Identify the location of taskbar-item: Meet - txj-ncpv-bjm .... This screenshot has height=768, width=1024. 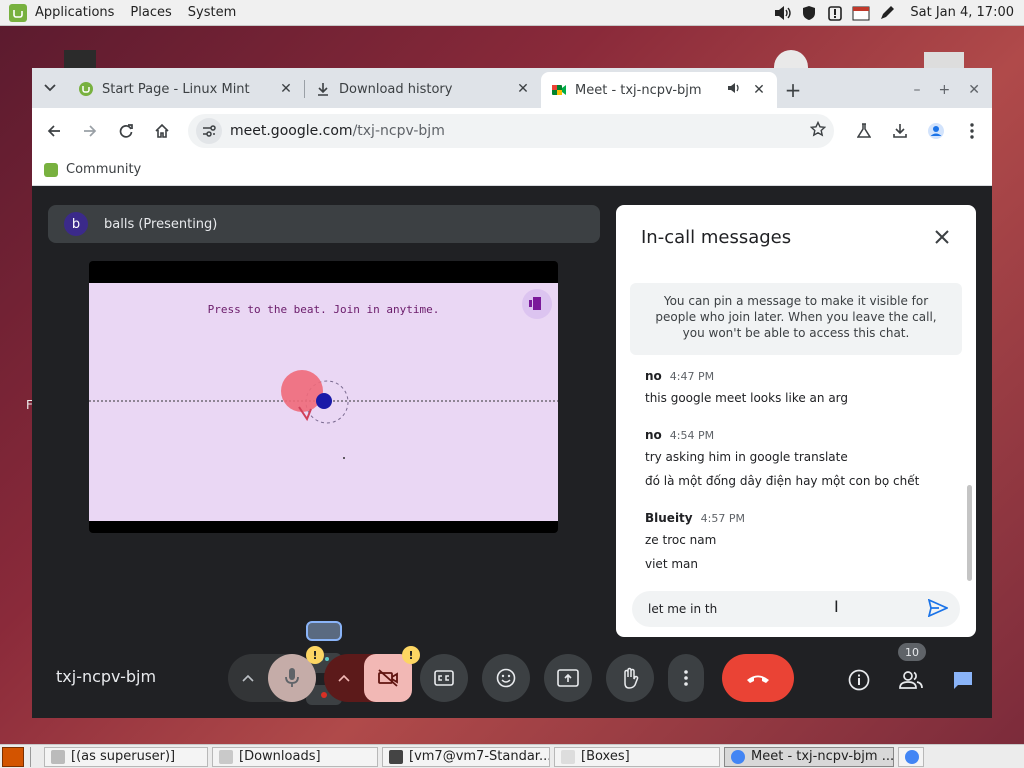
(809, 756).